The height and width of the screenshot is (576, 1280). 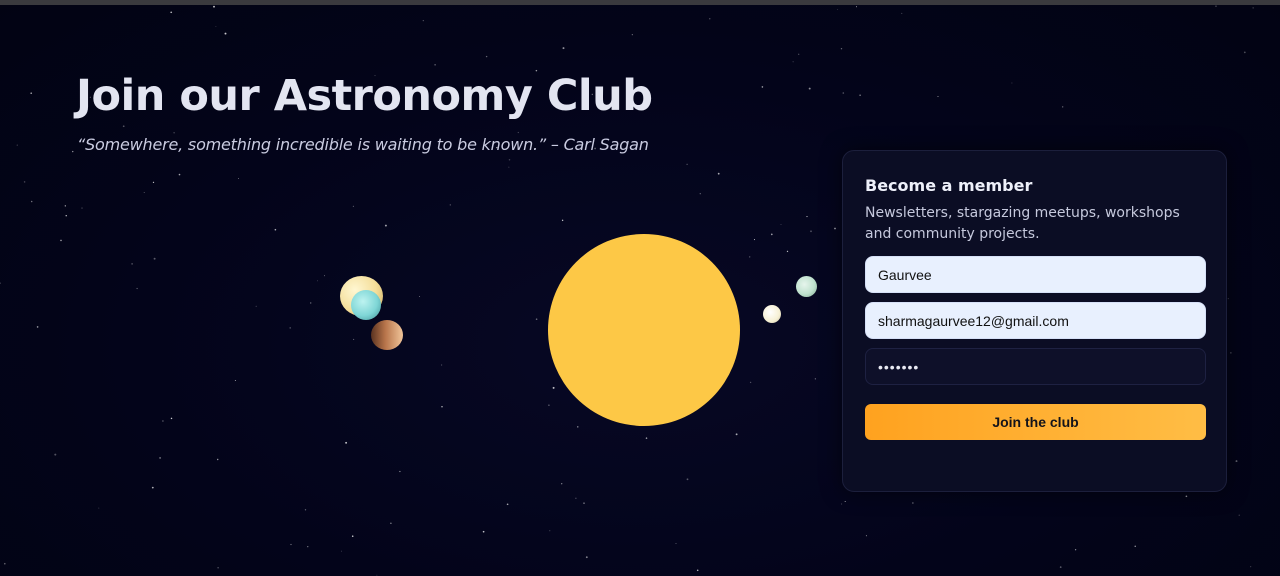 What do you see at coordinates (644, 330) in the screenshot?
I see `sun` at bounding box center [644, 330].